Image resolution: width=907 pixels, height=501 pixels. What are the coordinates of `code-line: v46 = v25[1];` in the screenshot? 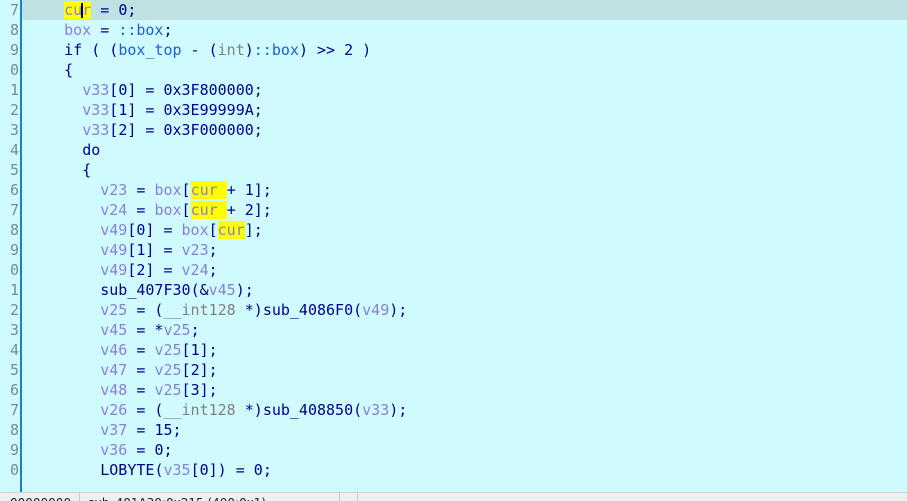 It's located at (453, 350).